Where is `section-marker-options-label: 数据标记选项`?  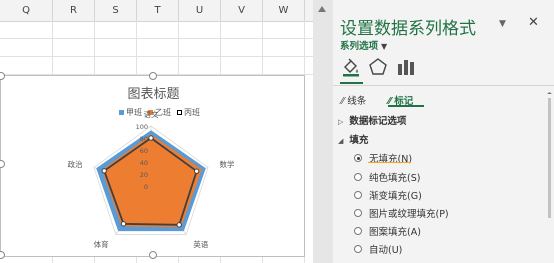 section-marker-options-label: 数据标记选项 is located at coordinates (378, 121).